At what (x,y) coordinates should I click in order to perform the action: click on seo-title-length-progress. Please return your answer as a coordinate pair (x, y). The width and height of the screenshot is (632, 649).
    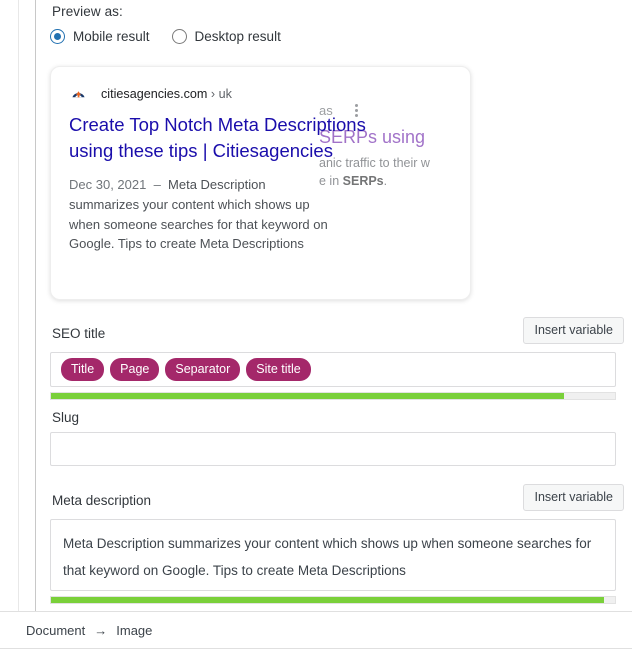
    Looking at the image, I should click on (333, 396).